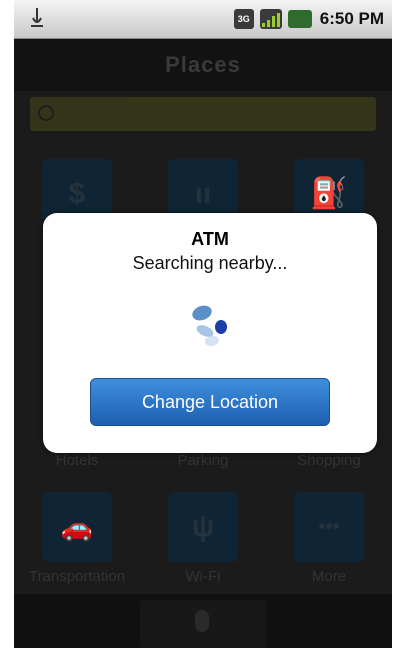 The image size is (406, 648). I want to click on category-label-hotels: Hotels, so click(77, 460).